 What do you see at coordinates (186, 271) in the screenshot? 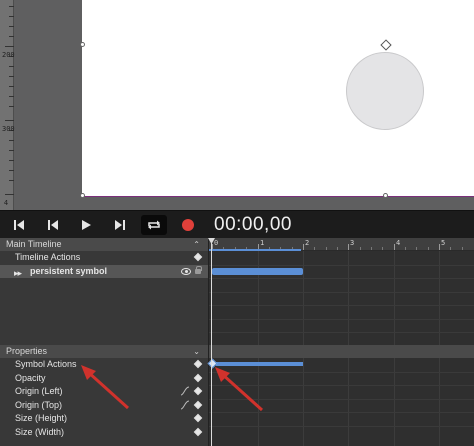
I see `visibility-eye-icon` at bounding box center [186, 271].